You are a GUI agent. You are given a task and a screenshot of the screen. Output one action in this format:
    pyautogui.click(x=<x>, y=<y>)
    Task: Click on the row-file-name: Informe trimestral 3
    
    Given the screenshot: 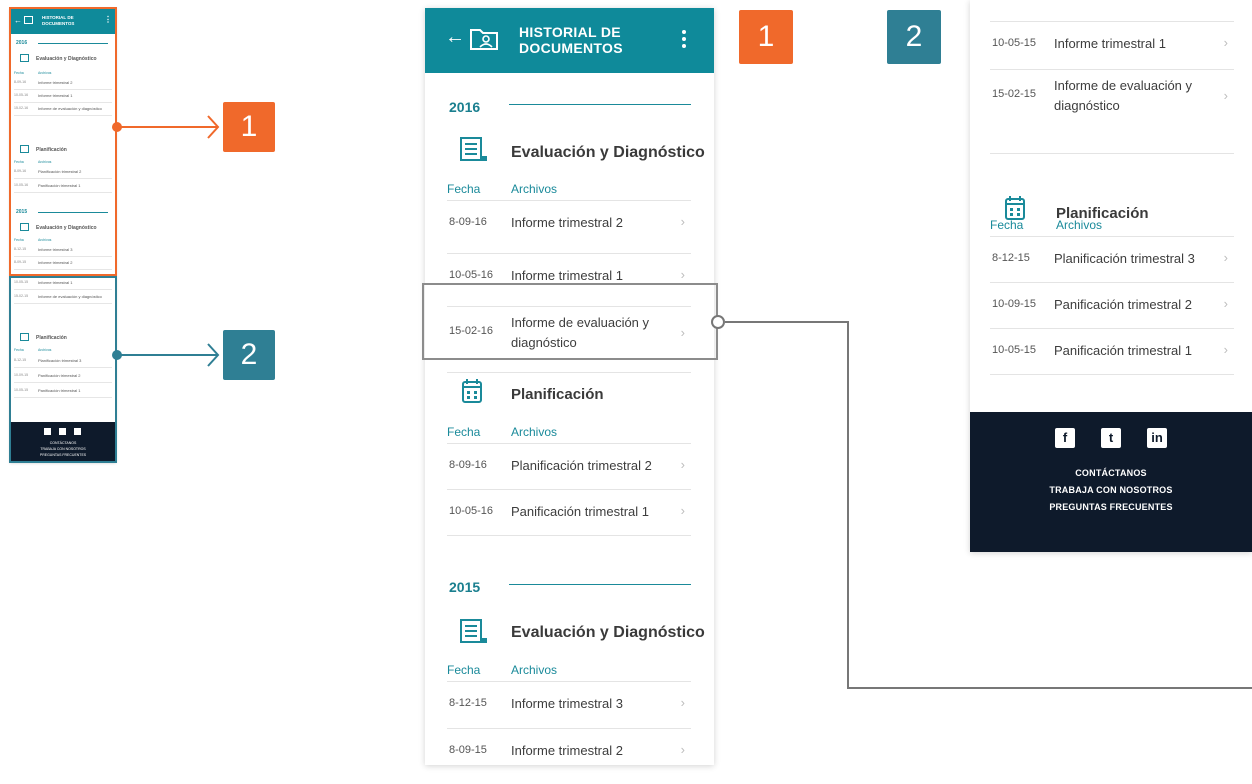 What is the action you would take?
    pyautogui.click(x=567, y=703)
    